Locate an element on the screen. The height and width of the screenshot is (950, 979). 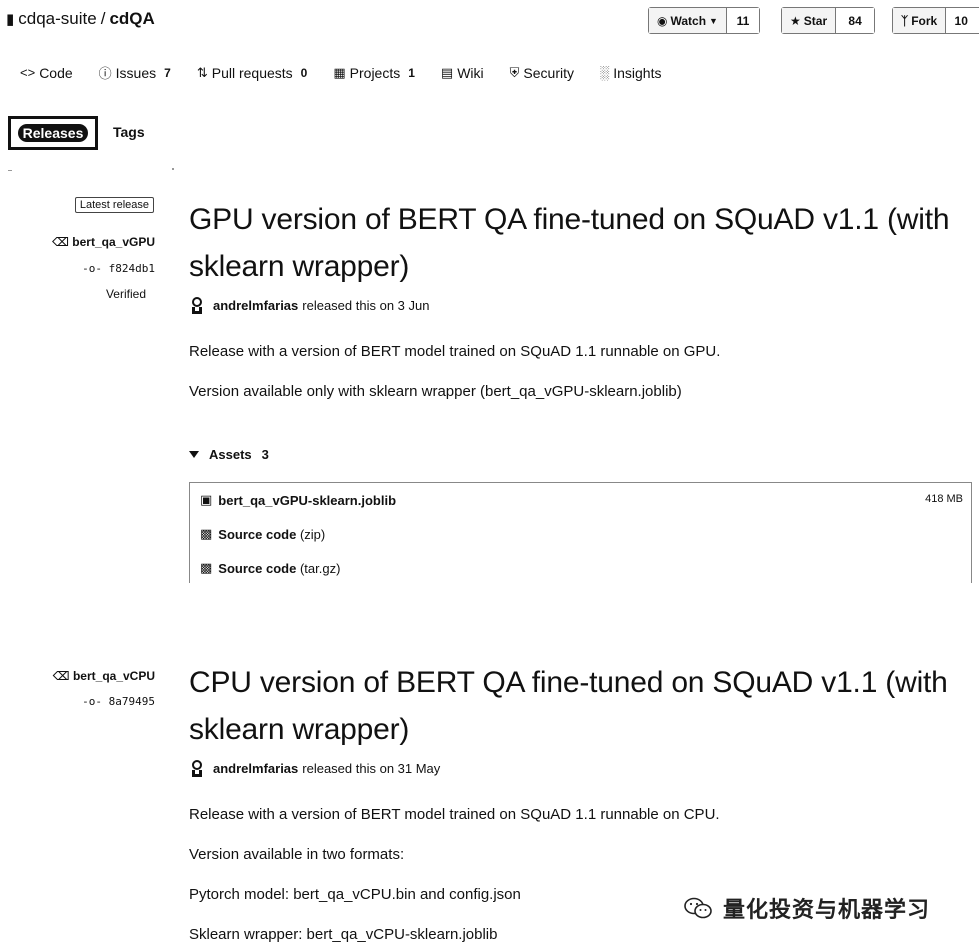
release-commit-sha: f824db1 is located at coordinates (131, 268).